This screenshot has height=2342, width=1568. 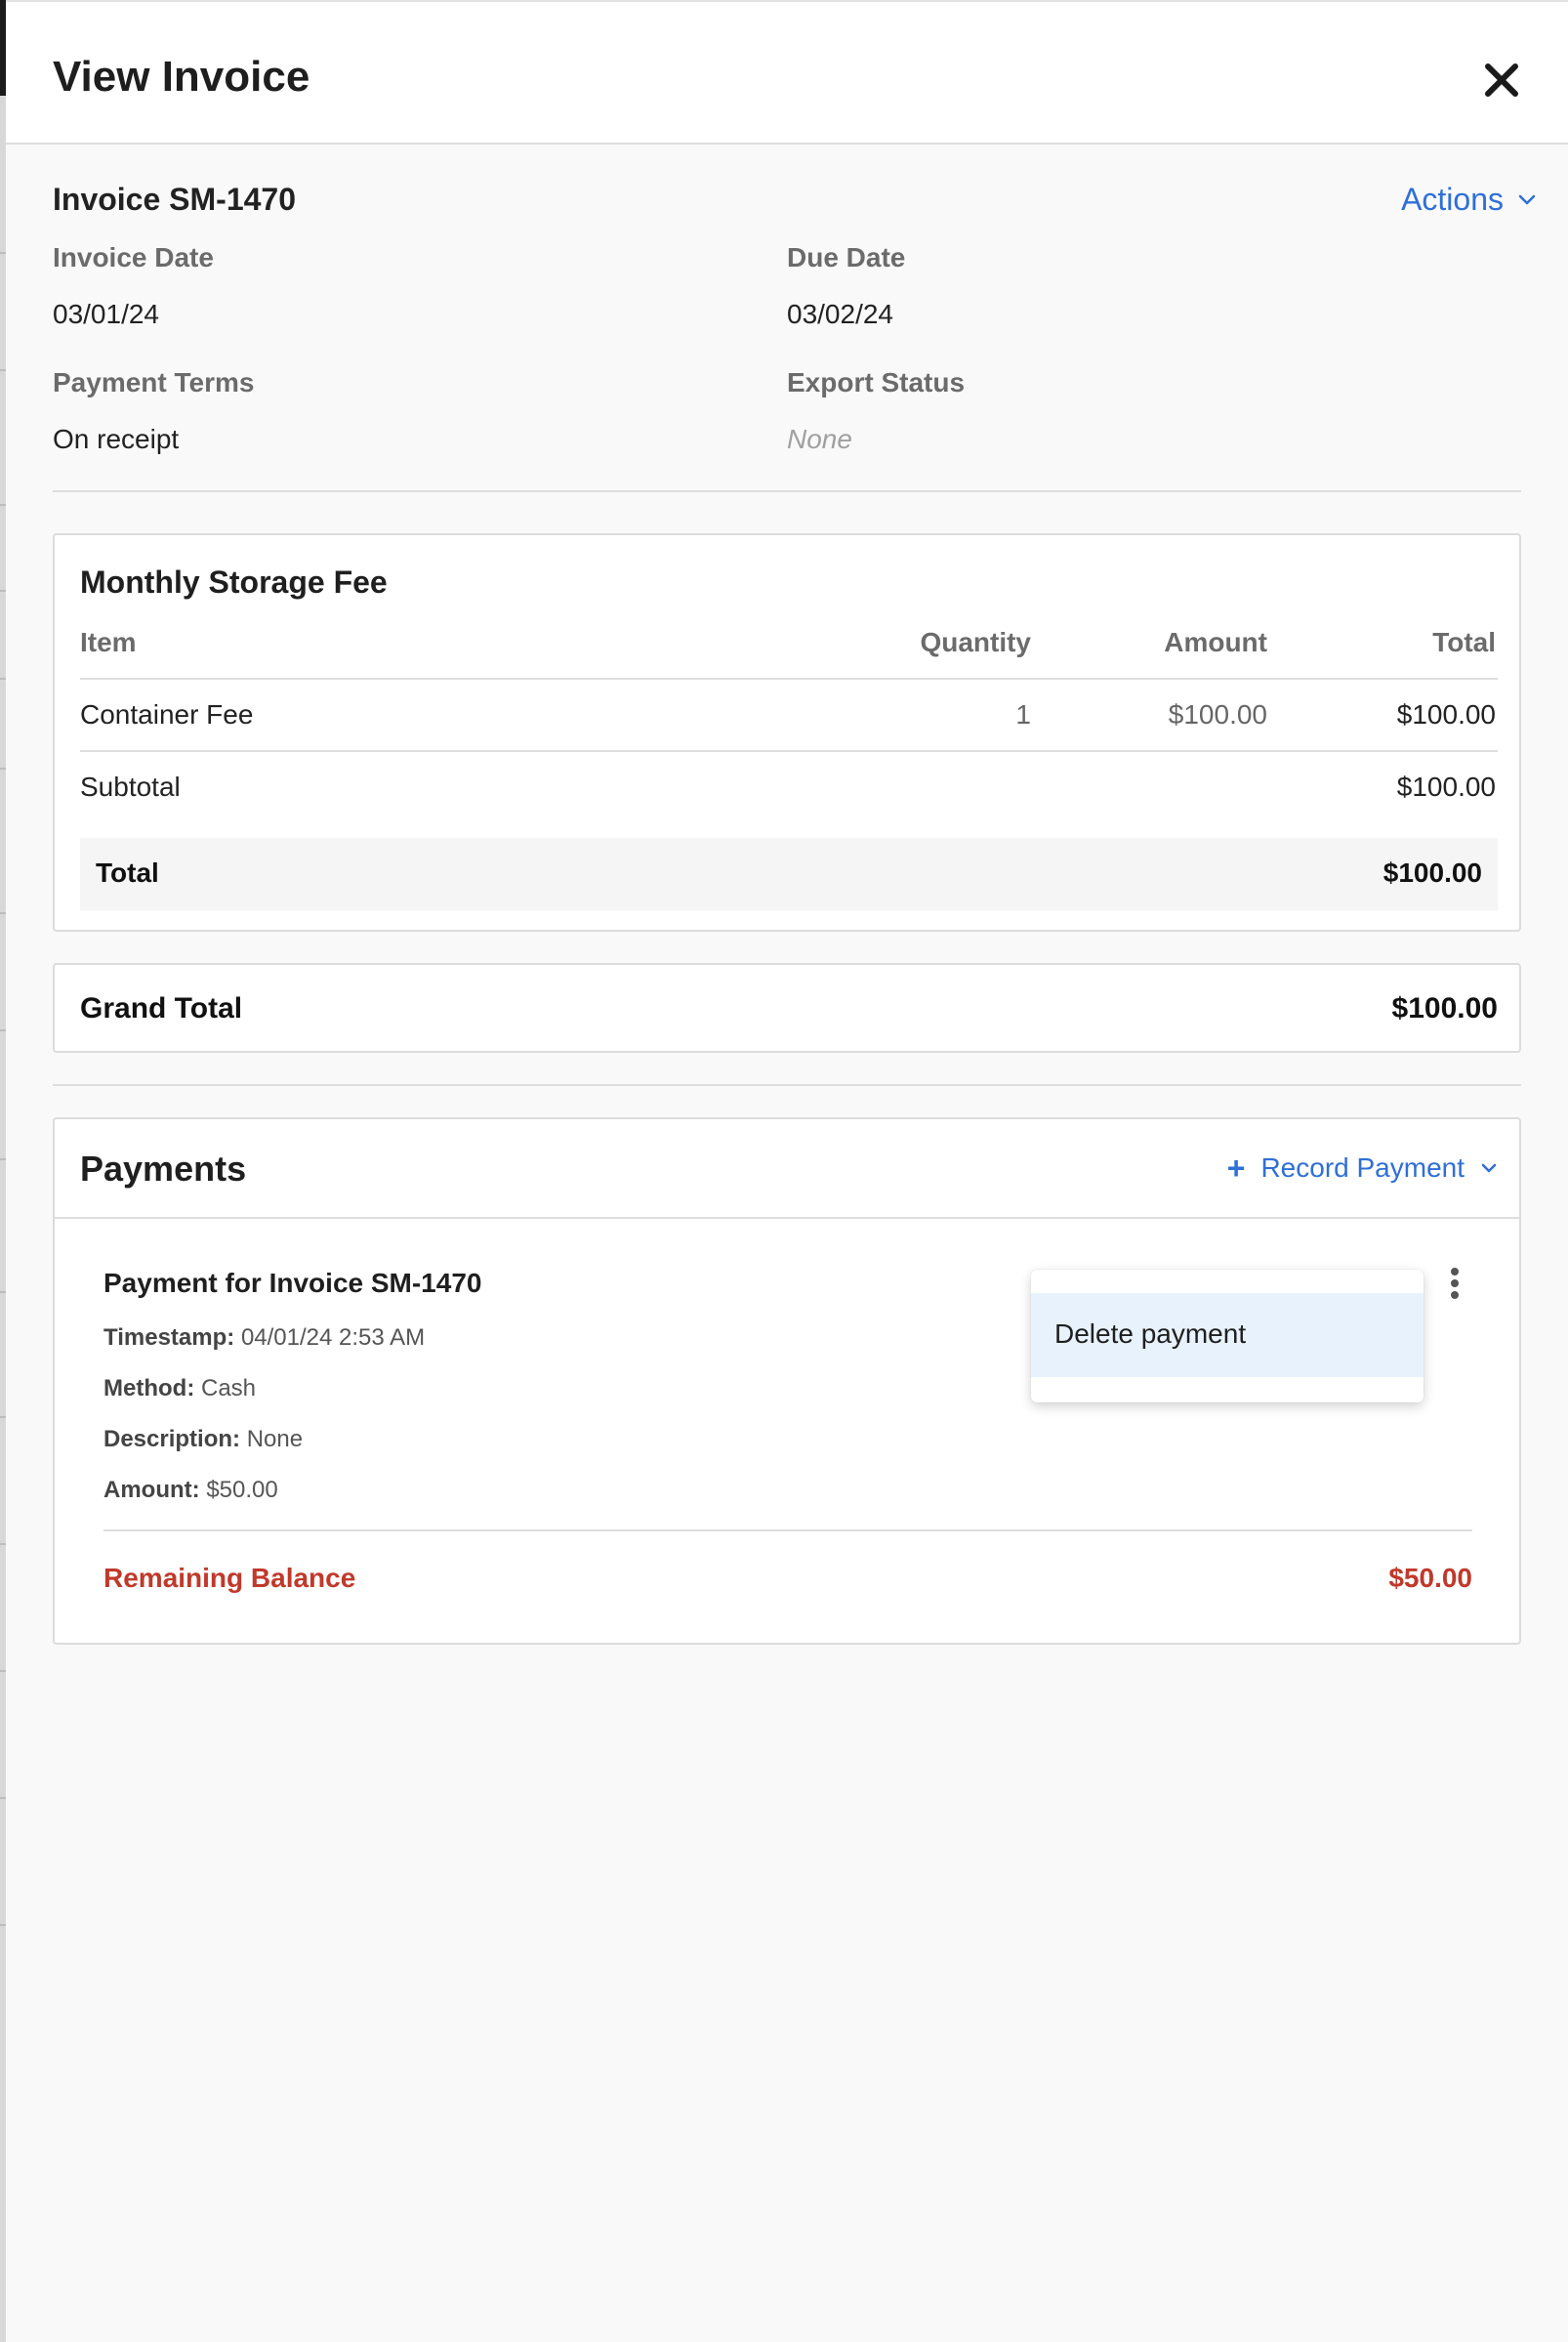 What do you see at coordinates (181, 77) in the screenshot?
I see `page-title: View Invoice` at bounding box center [181, 77].